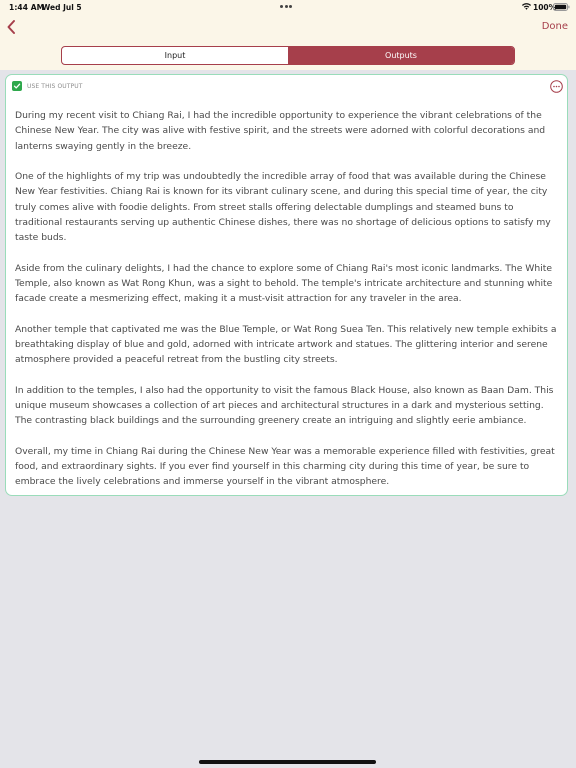 Image resolution: width=576 pixels, height=768 pixels. What do you see at coordinates (175, 55) in the screenshot?
I see `tab-input: Input` at bounding box center [175, 55].